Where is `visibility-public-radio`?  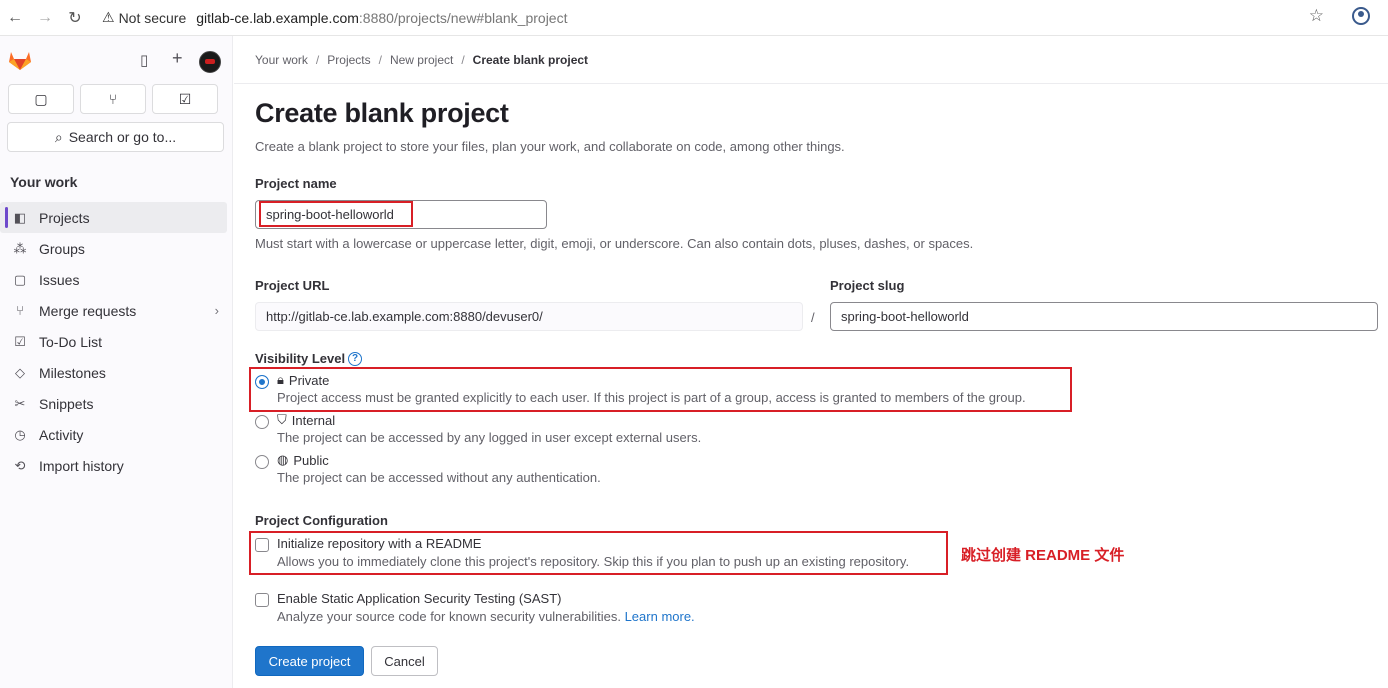 visibility-public-radio is located at coordinates (262, 462).